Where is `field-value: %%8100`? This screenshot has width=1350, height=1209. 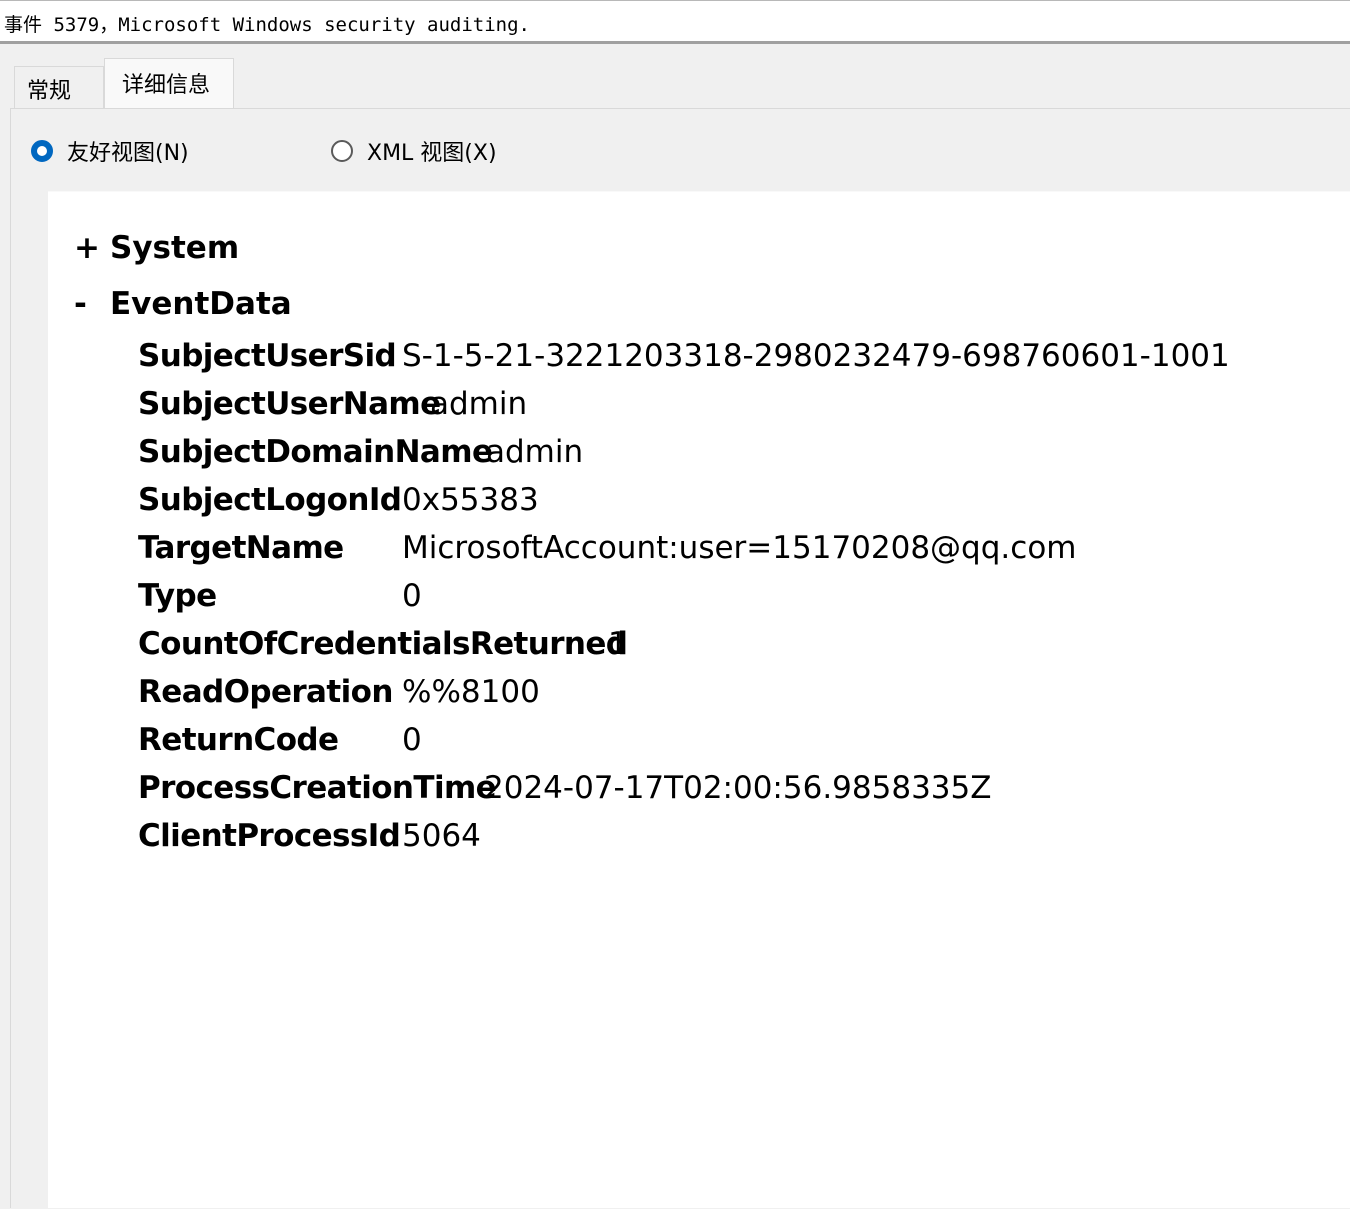
field-value: %%8100 is located at coordinates (471, 692).